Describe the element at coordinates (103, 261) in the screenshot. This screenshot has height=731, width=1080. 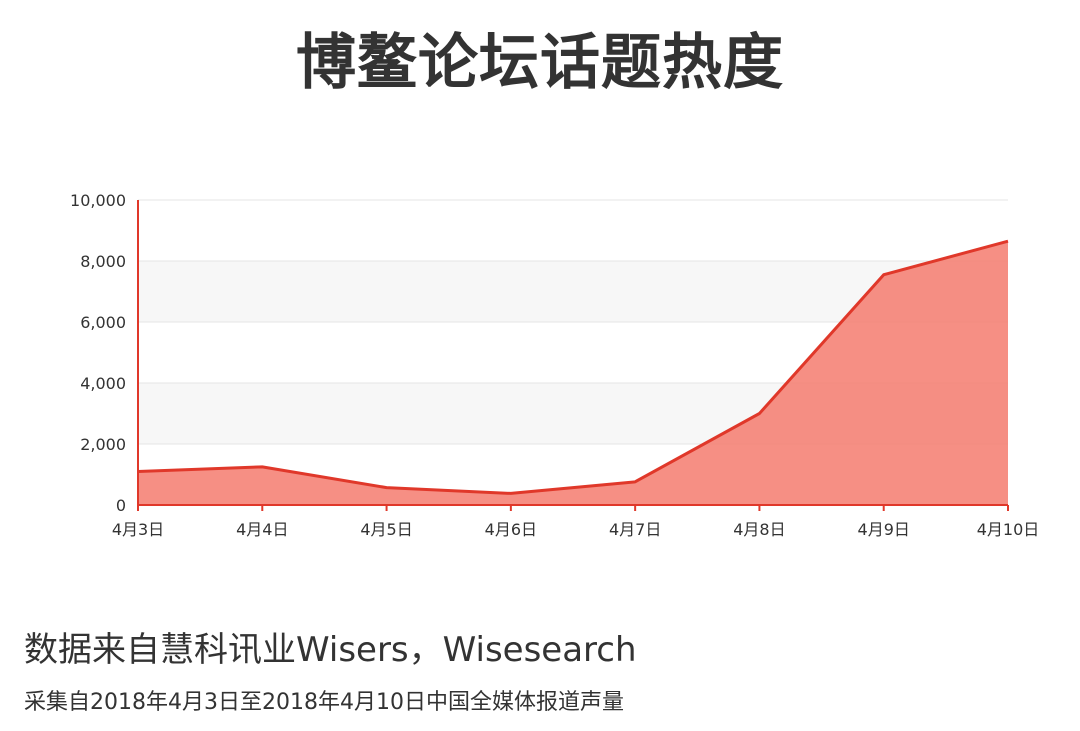
I see `y-tick-label: 8,000` at that location.